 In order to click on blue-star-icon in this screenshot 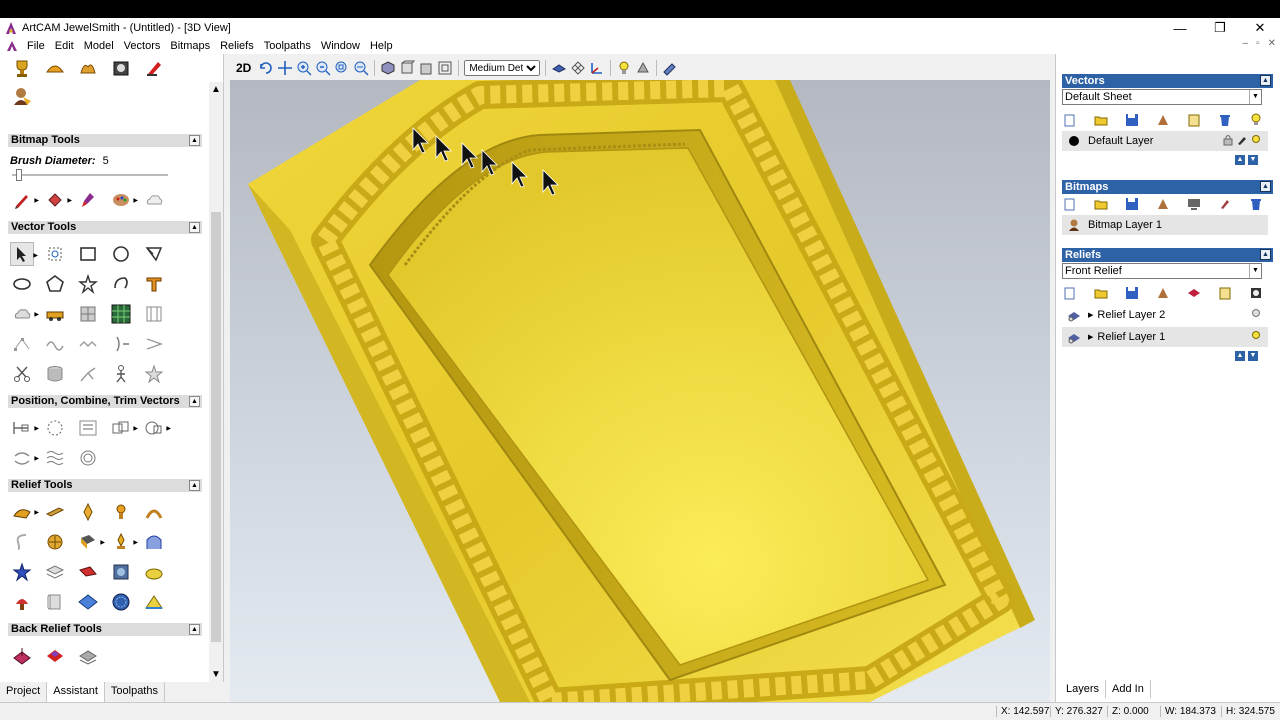, I will do `click(22, 572)`.